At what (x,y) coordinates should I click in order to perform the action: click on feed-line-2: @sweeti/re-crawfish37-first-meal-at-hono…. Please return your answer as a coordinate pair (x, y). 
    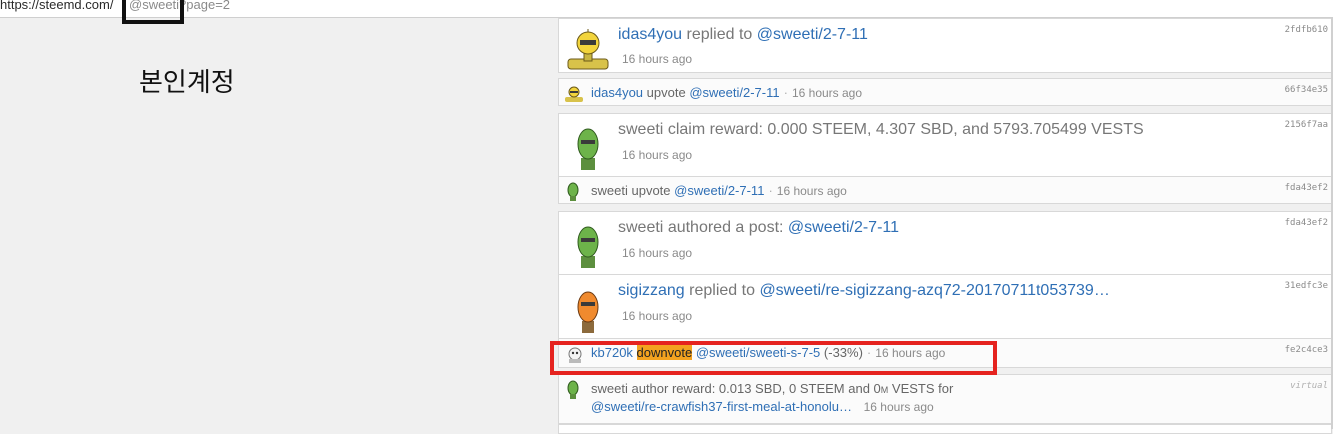
    Looking at the image, I should click on (762, 406).